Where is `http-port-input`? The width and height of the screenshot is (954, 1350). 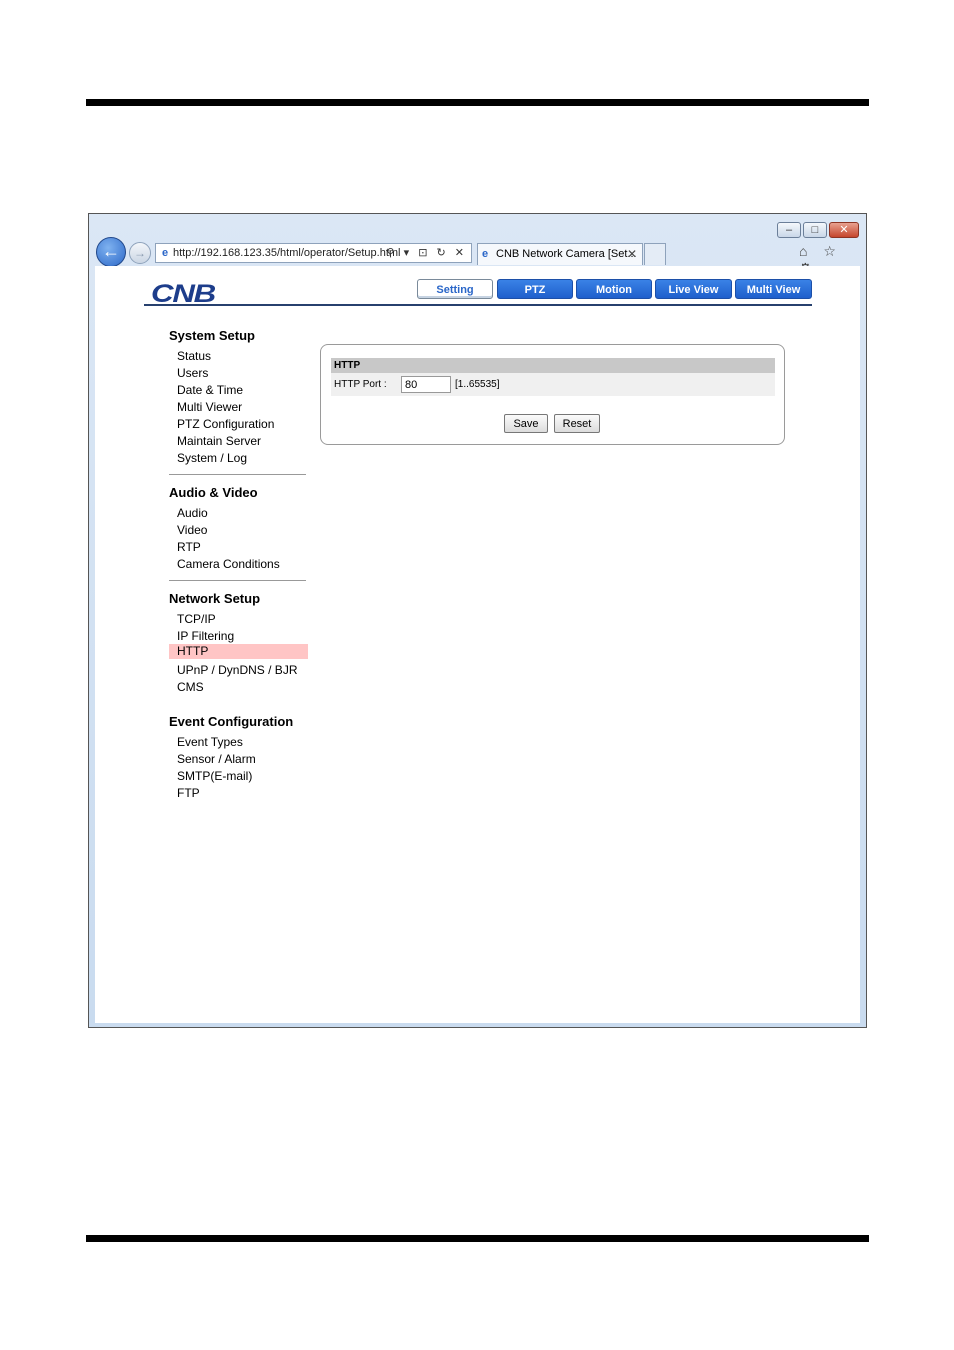 http-port-input is located at coordinates (426, 384).